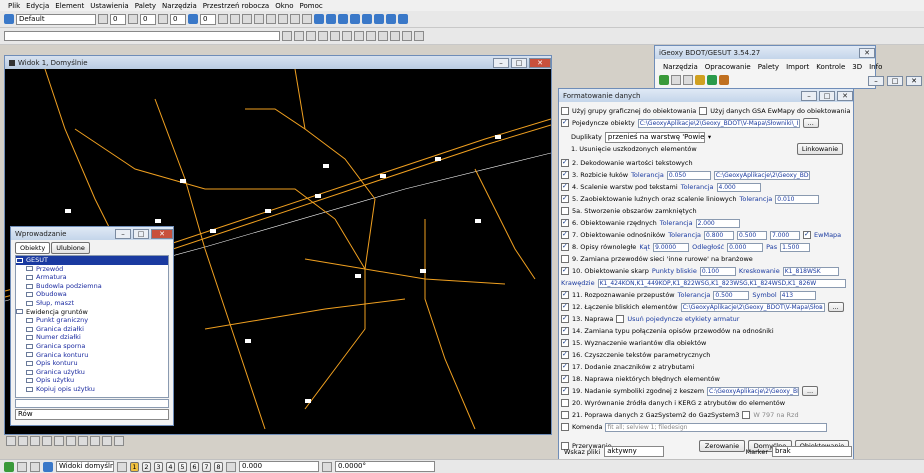 This screenshot has height=473, width=924. What do you see at coordinates (540, 62) in the screenshot?
I see `close-button: ✕` at bounding box center [540, 62].